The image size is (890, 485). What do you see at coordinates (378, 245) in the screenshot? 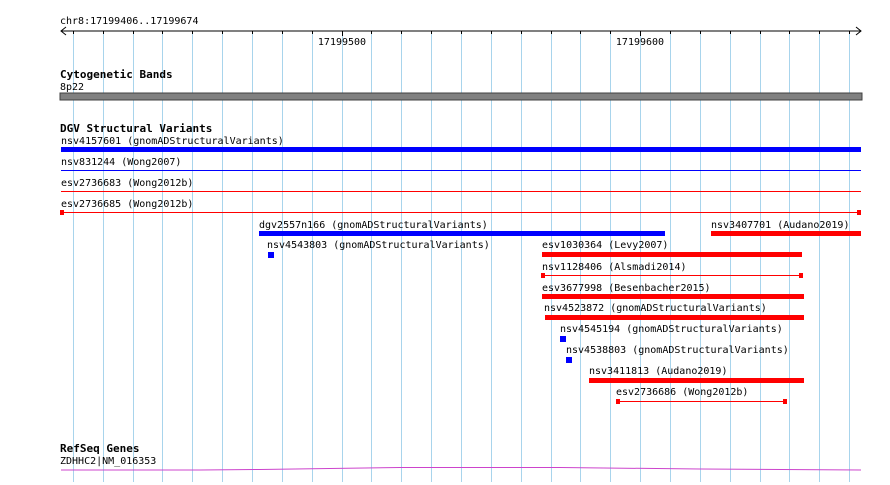
I see `variant-label: nsv4543803 (gnomADStructuralVariants)` at bounding box center [378, 245].